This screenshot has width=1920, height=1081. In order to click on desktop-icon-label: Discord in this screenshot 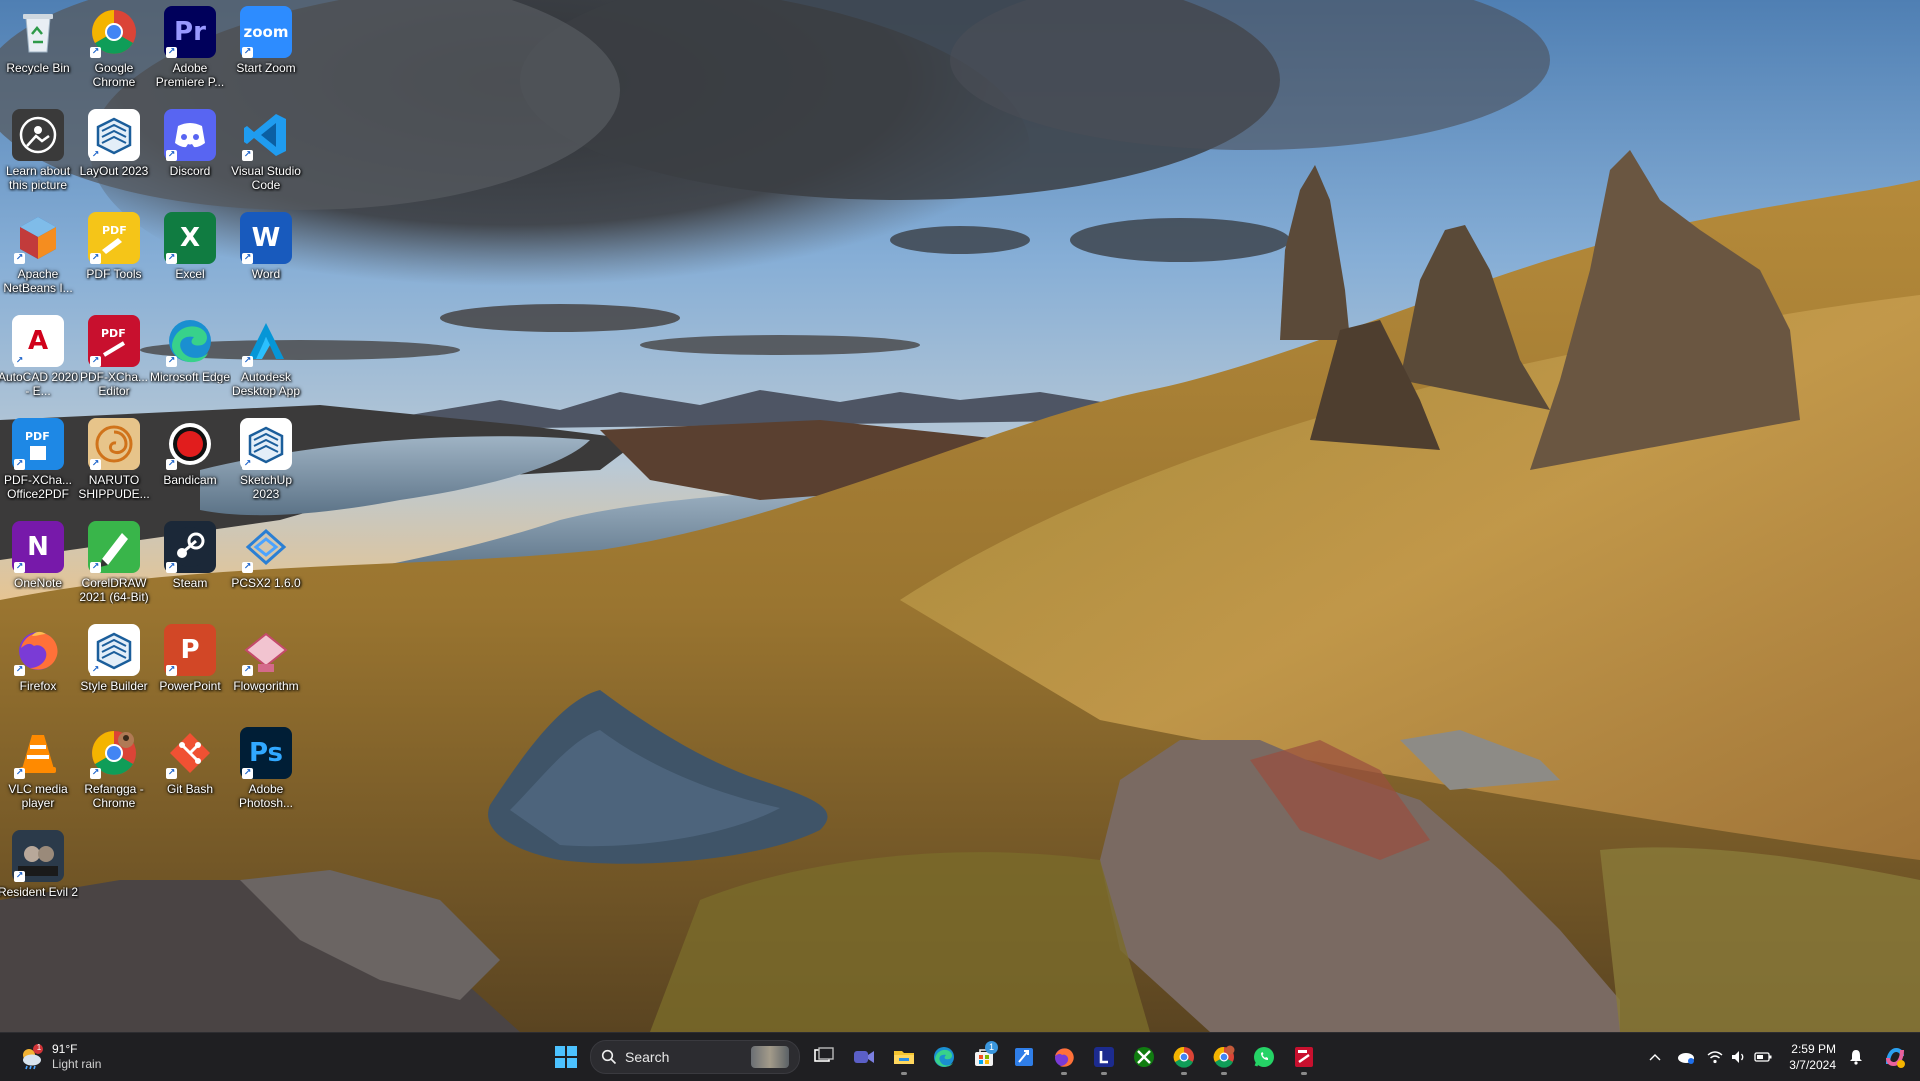, I will do `click(190, 171)`.